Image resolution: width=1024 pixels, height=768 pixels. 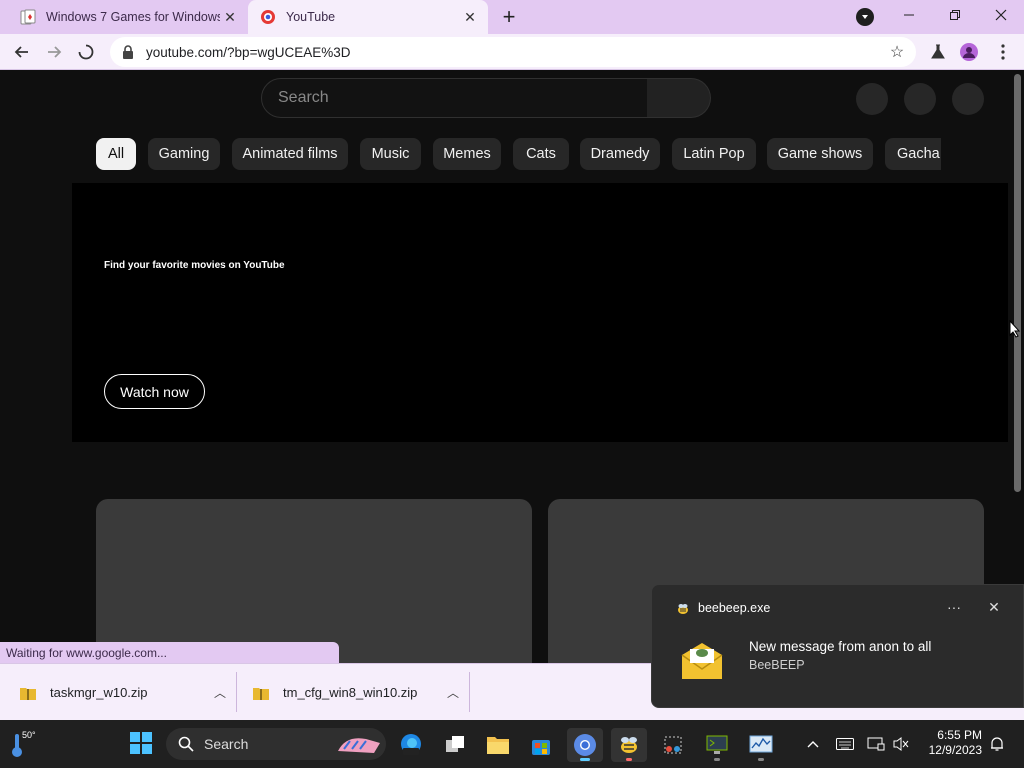 I want to click on chip-game-shows: Game shows, so click(x=820, y=154).